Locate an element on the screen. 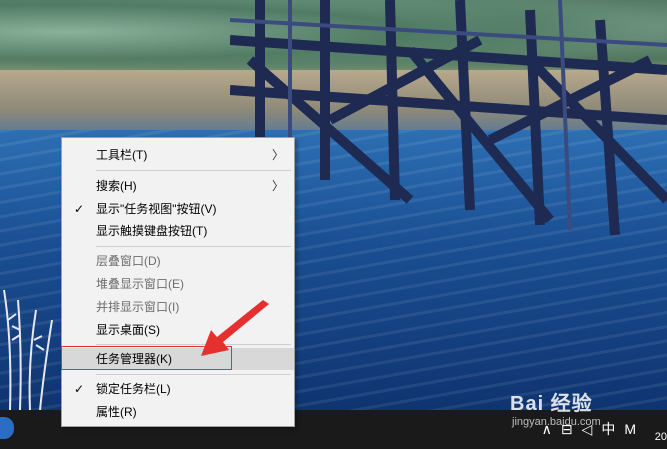 The height and width of the screenshot is (449, 667). menu-item-label: 显示桌面(S) is located at coordinates (128, 330).